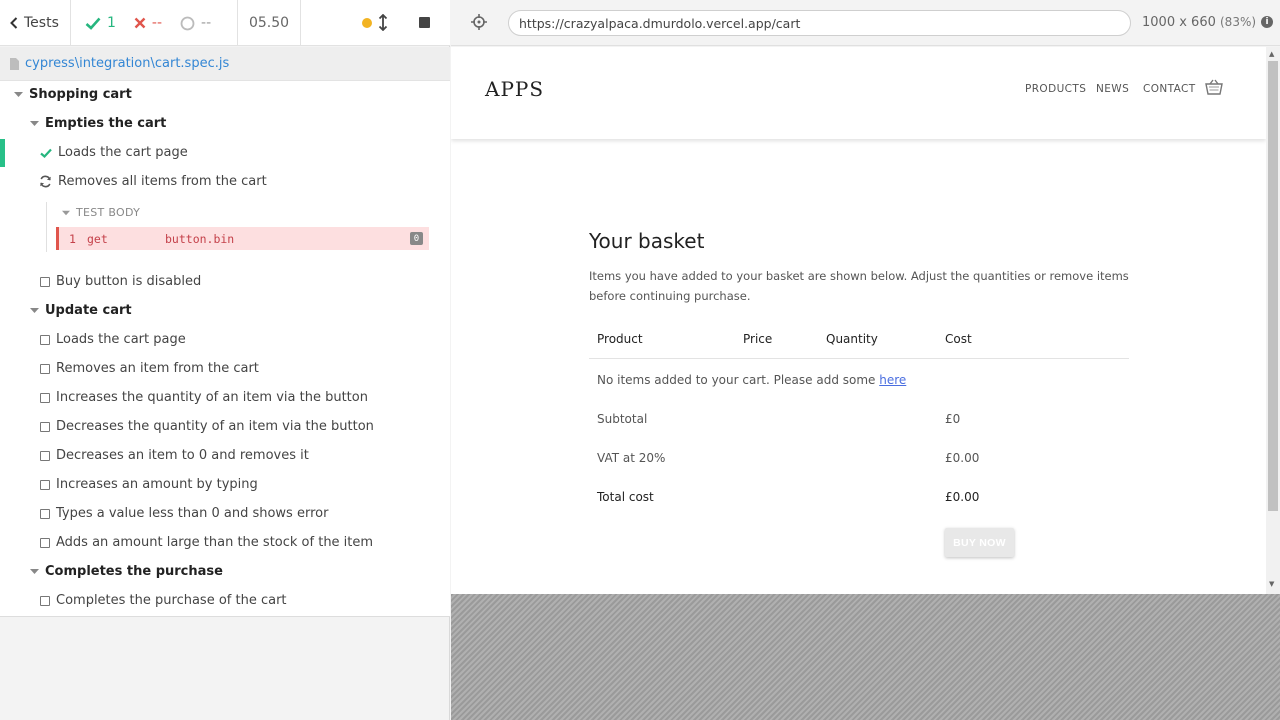 This screenshot has height=720, width=1280. What do you see at coordinates (41, 23) in the screenshot?
I see `back-label: Tests` at bounding box center [41, 23].